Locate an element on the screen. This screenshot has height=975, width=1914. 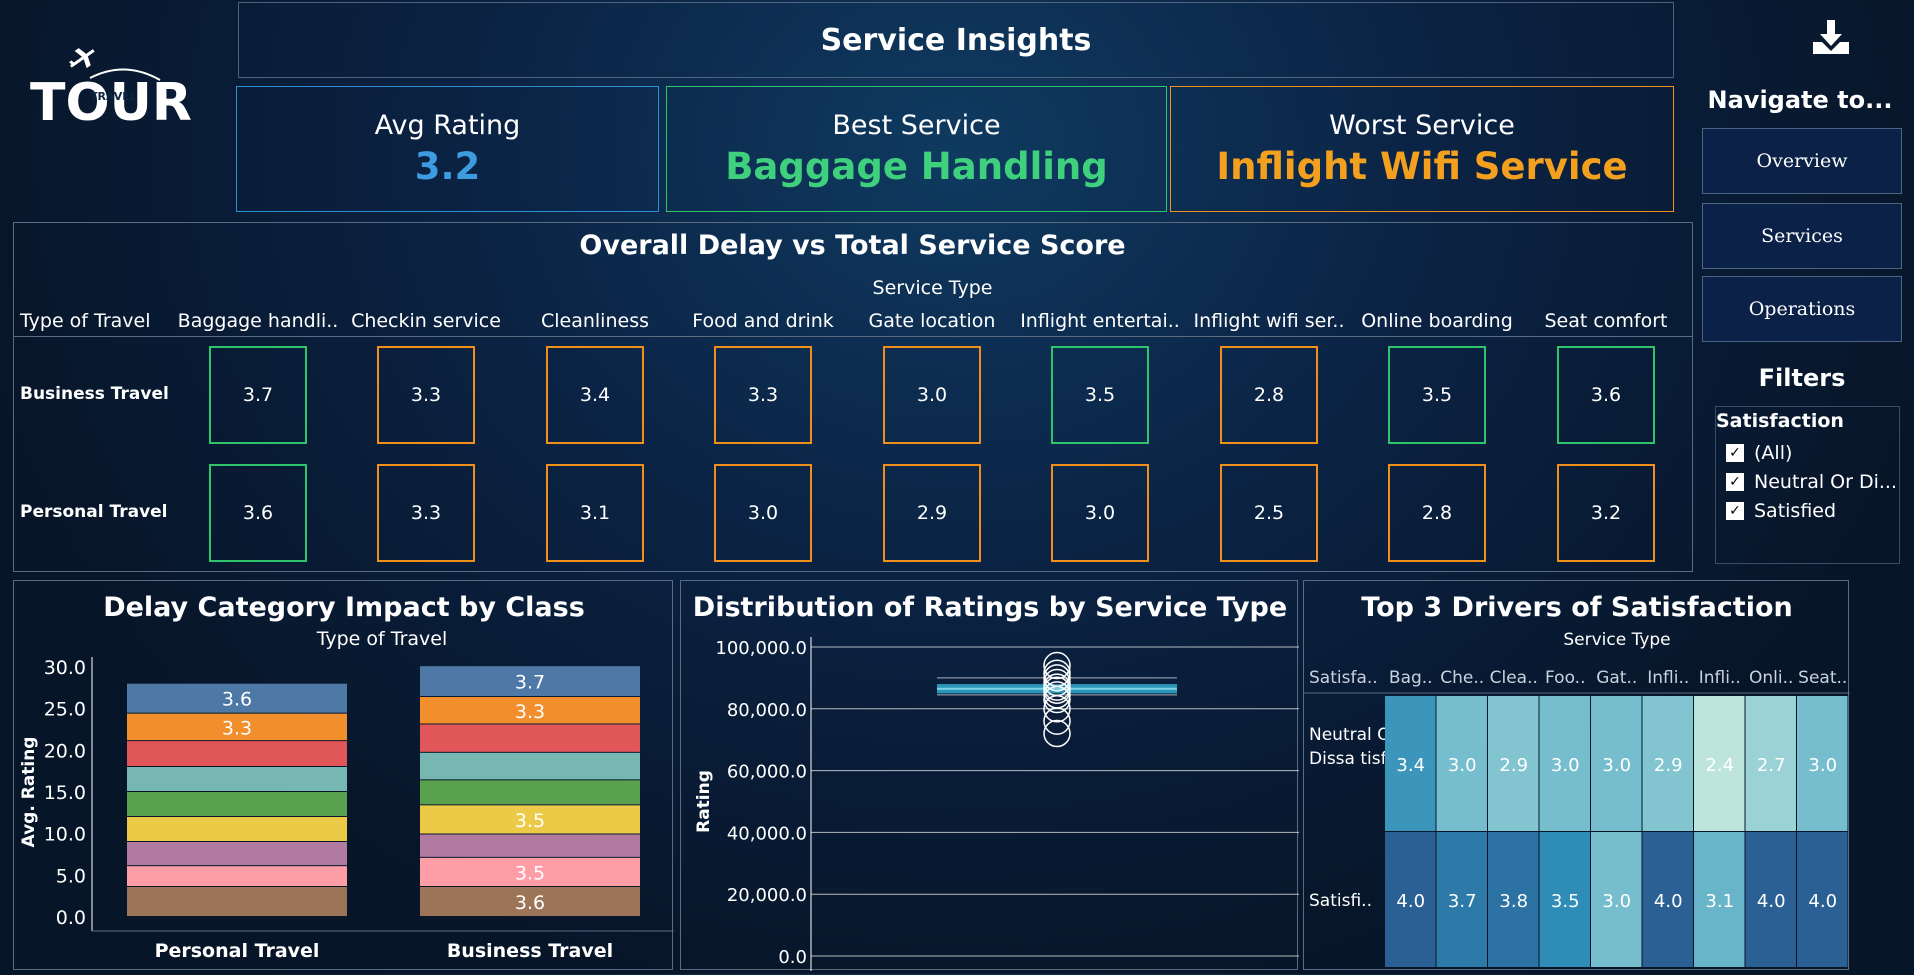
heatmap-cell-label: 3.5 is located at coordinates (1565, 901).